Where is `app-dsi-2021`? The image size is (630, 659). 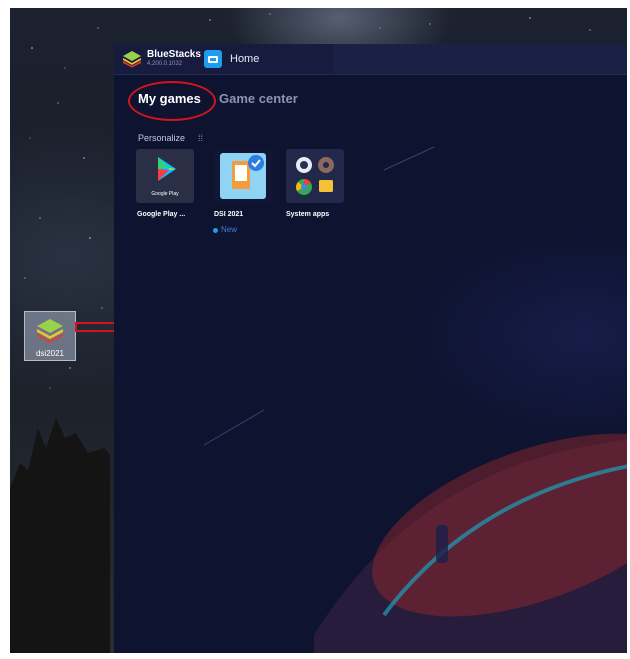
app-dsi-2021 is located at coordinates (243, 176).